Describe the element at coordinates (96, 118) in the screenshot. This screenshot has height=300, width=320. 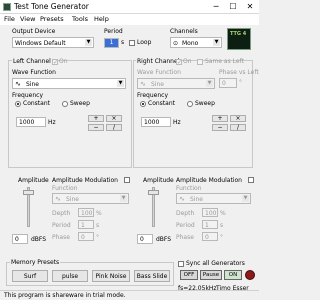
I see `left-freq-plus-button: +` at that location.